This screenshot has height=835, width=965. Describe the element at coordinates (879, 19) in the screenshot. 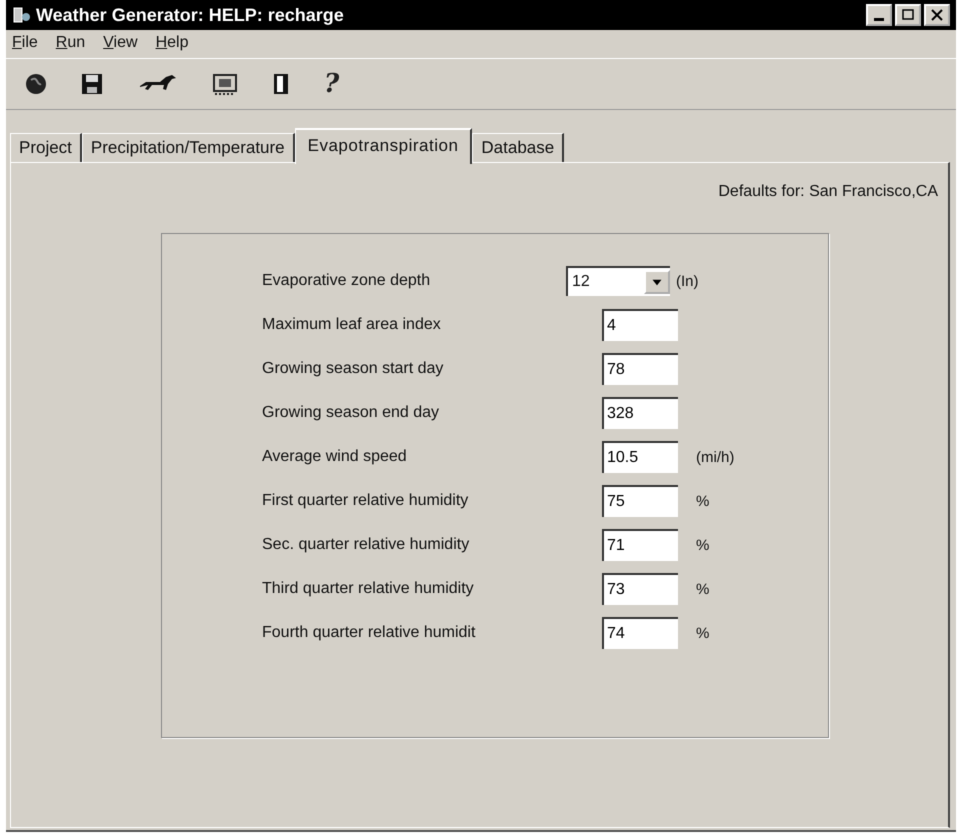

I see `minimize-icon` at that location.